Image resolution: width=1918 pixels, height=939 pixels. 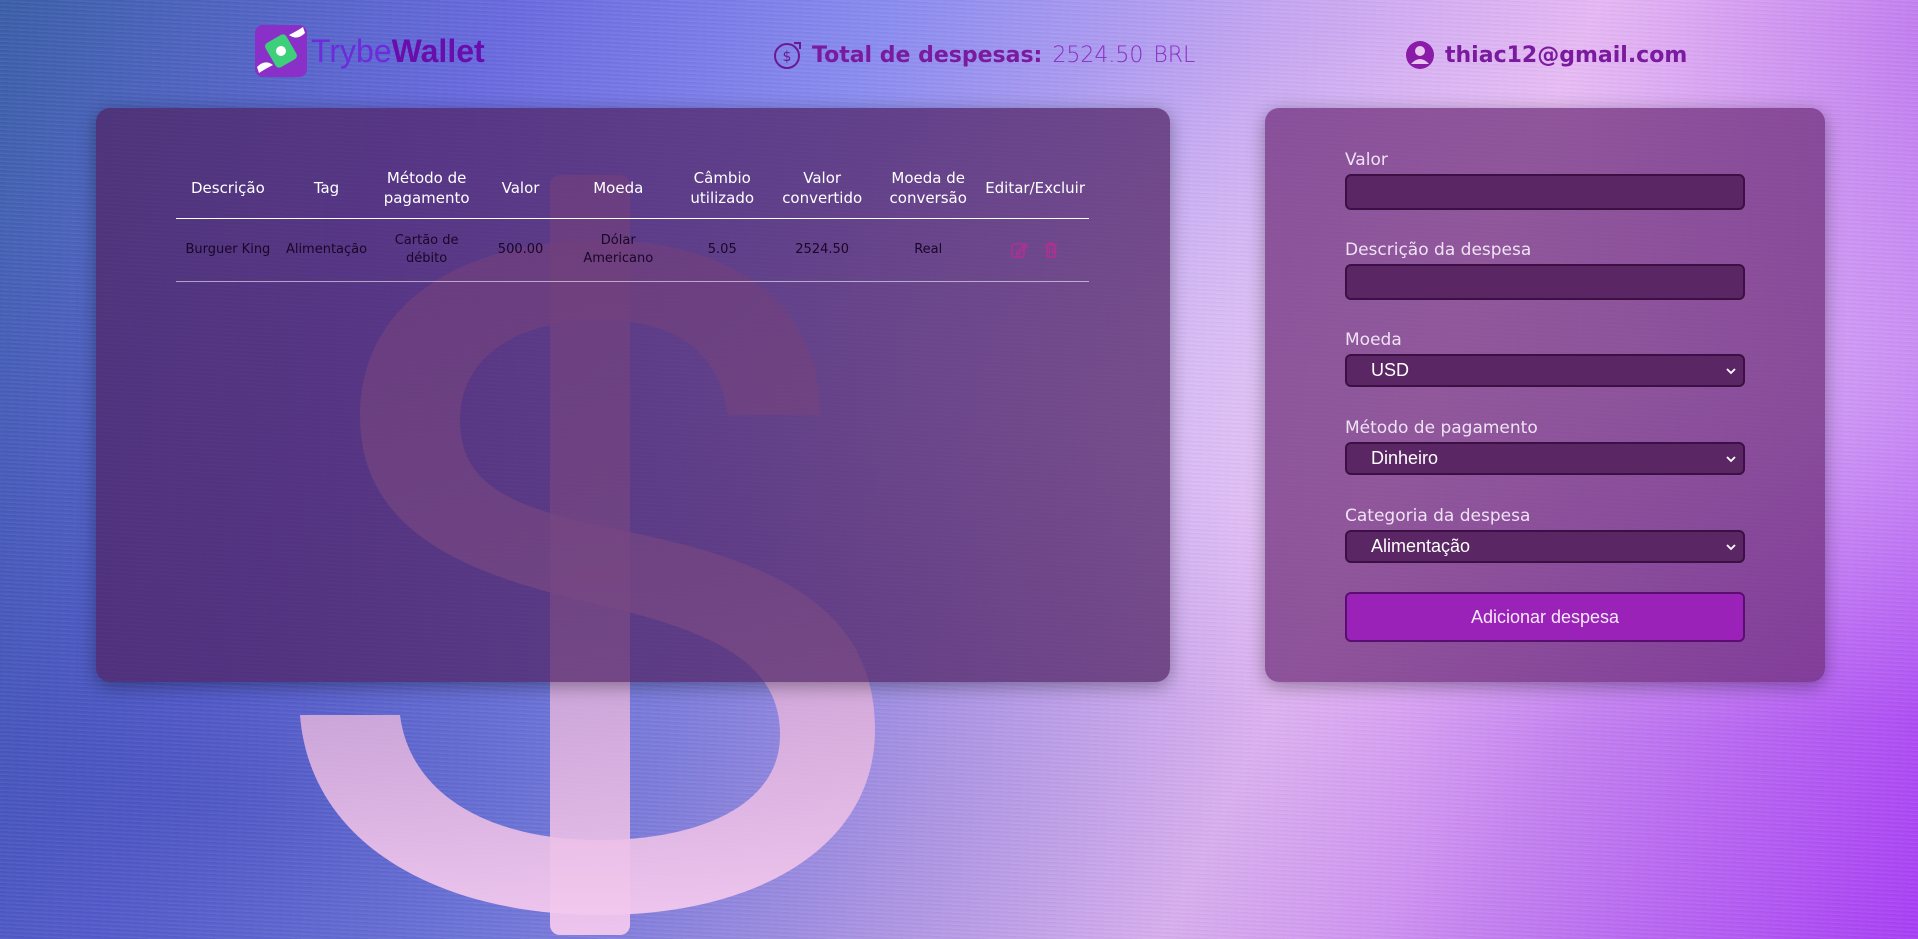 I want to click on column-header: Valor, so click(x=520, y=188).